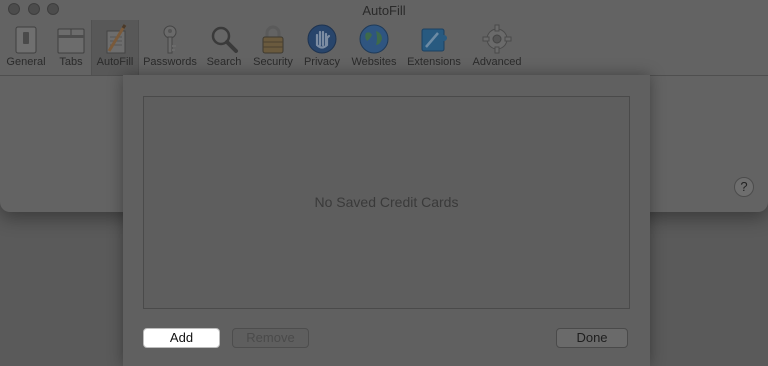 The width and height of the screenshot is (768, 366). What do you see at coordinates (322, 62) in the screenshot?
I see `tab-privacy-label: Privacy` at bounding box center [322, 62].